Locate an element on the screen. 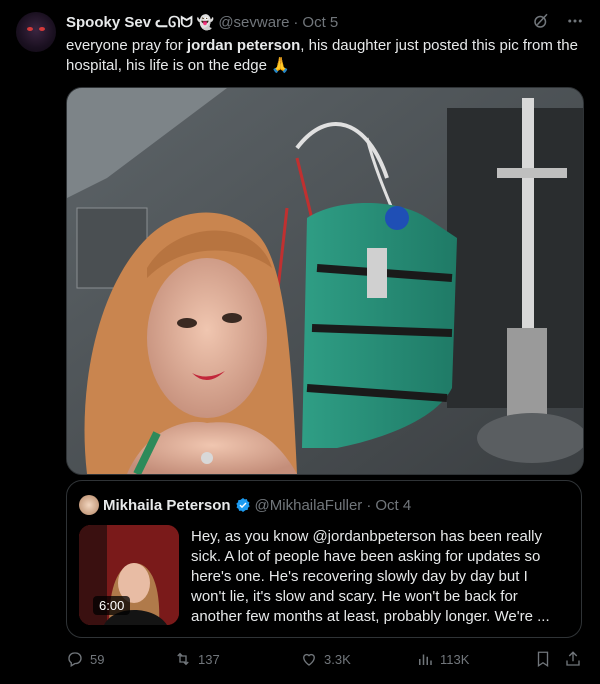 The image size is (600, 684). more-options-icon is located at coordinates (575, 23).